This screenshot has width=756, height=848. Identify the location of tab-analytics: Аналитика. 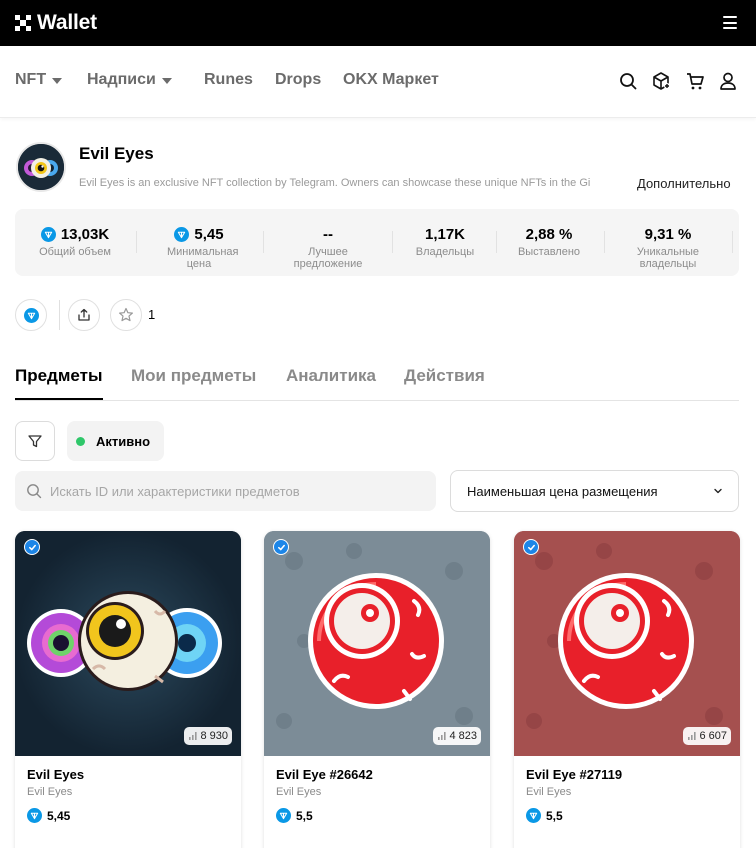
(331, 376).